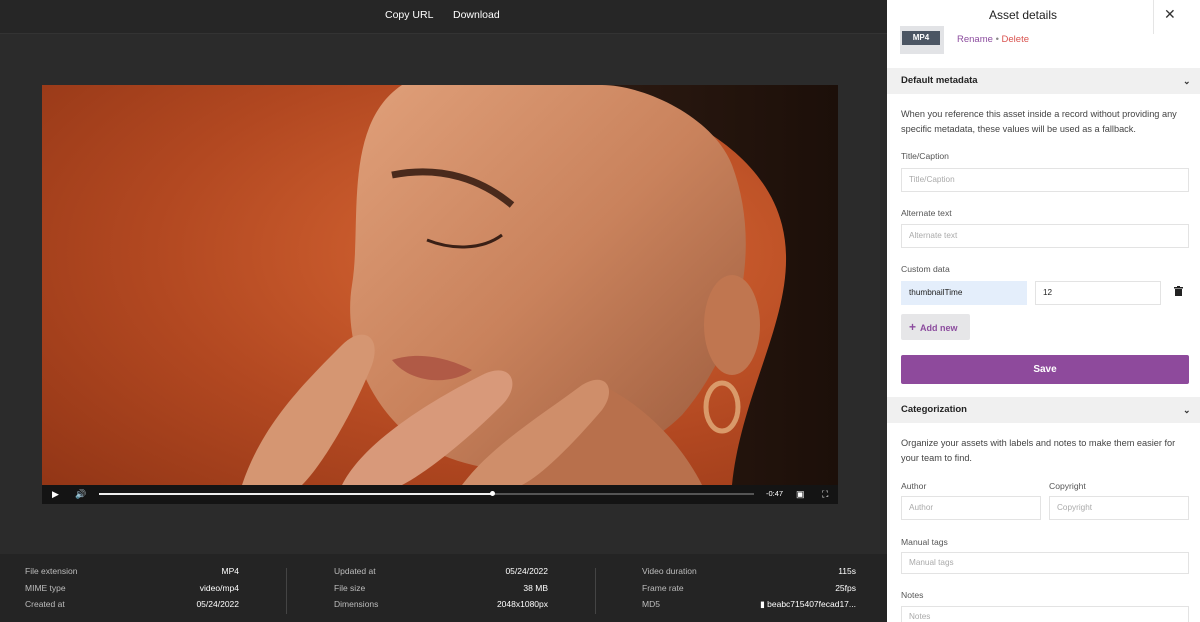  I want to click on info-label: MD5, so click(651, 604).